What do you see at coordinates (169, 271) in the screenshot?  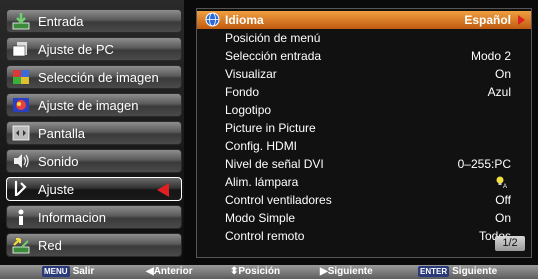 I see `footer-prev: ◀Anterior` at bounding box center [169, 271].